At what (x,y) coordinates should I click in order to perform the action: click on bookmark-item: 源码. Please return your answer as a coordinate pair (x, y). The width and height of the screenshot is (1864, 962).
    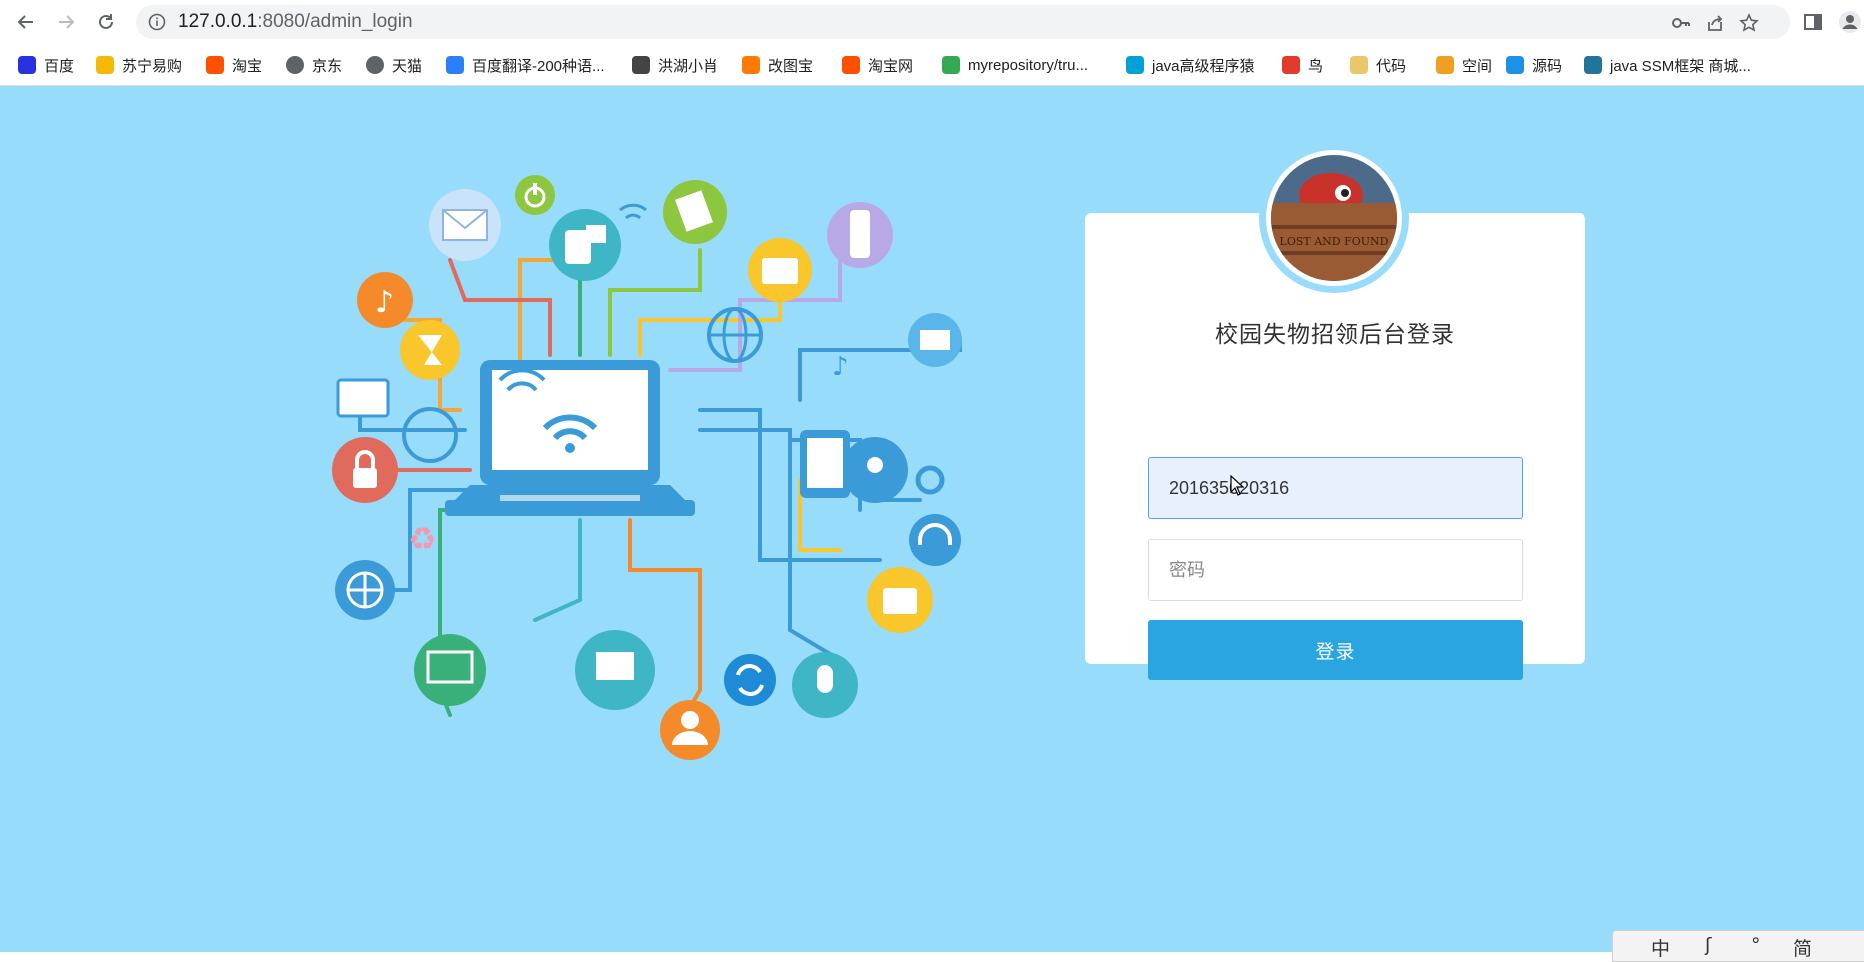
    Looking at the image, I should click on (1534, 65).